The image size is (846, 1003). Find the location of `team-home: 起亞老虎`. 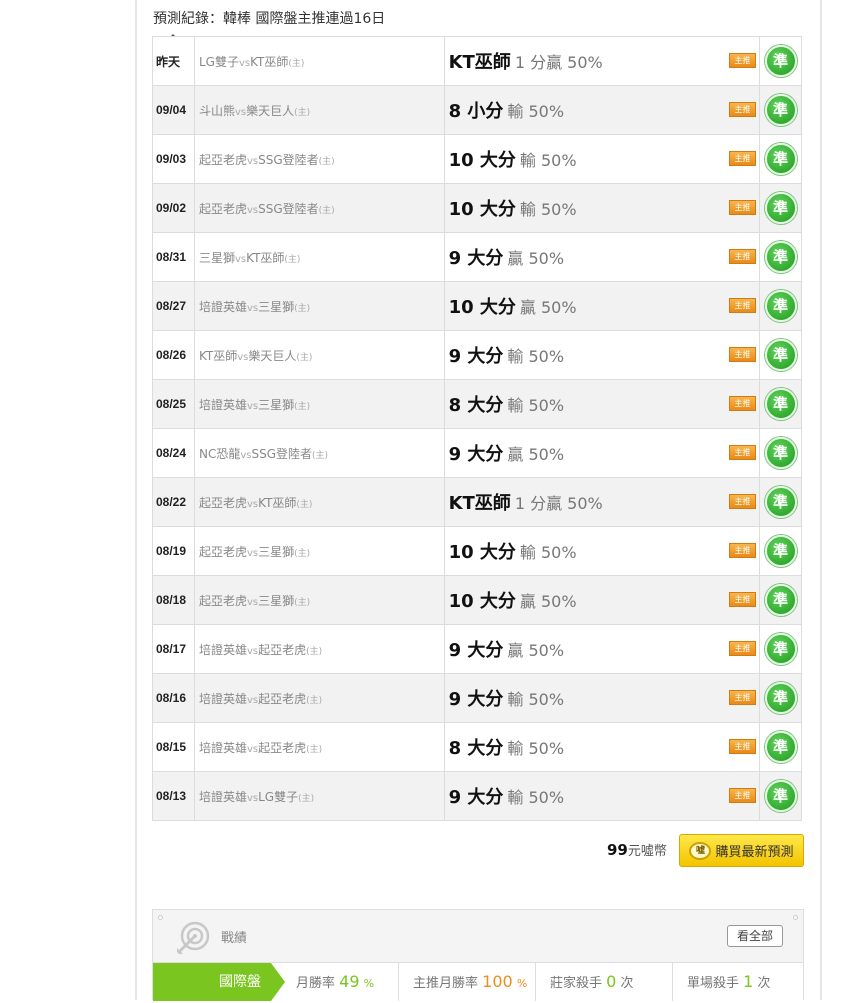

team-home: 起亞老虎 is located at coordinates (222, 551).